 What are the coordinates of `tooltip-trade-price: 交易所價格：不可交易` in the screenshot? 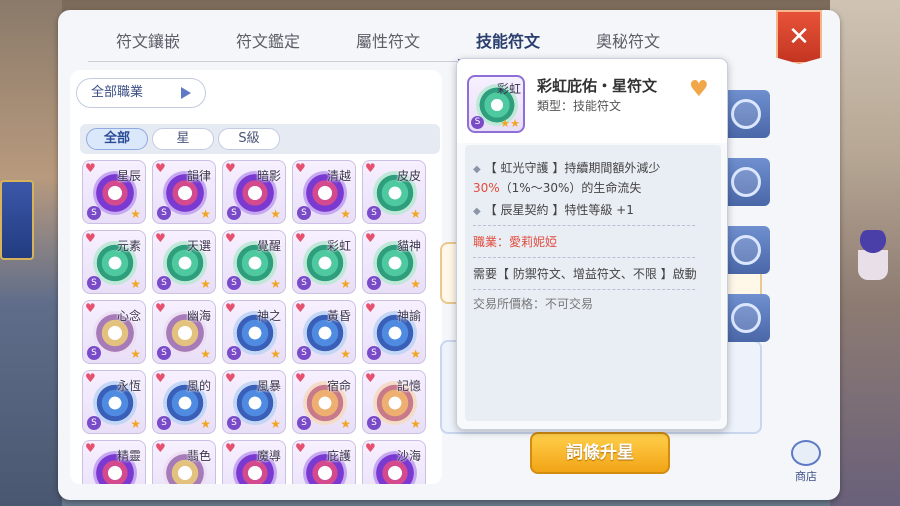 It's located at (533, 304).